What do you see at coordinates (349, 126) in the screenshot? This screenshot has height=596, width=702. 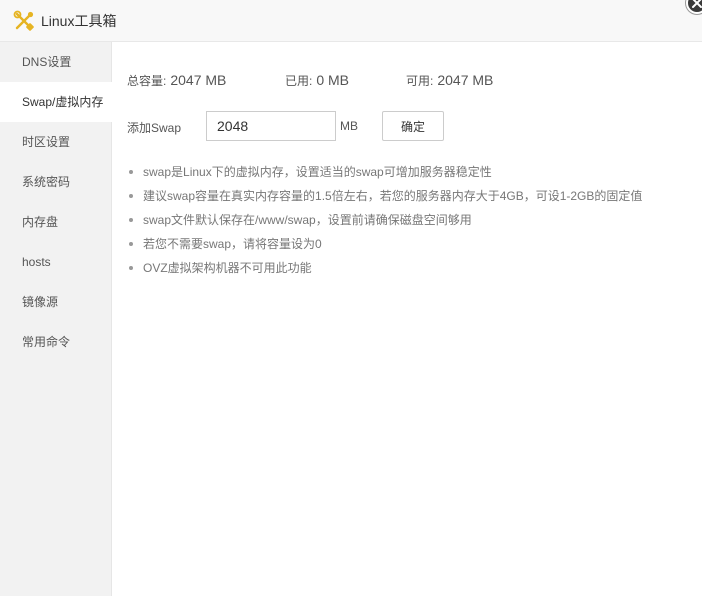 I see `swap-unit-label: MB` at bounding box center [349, 126].